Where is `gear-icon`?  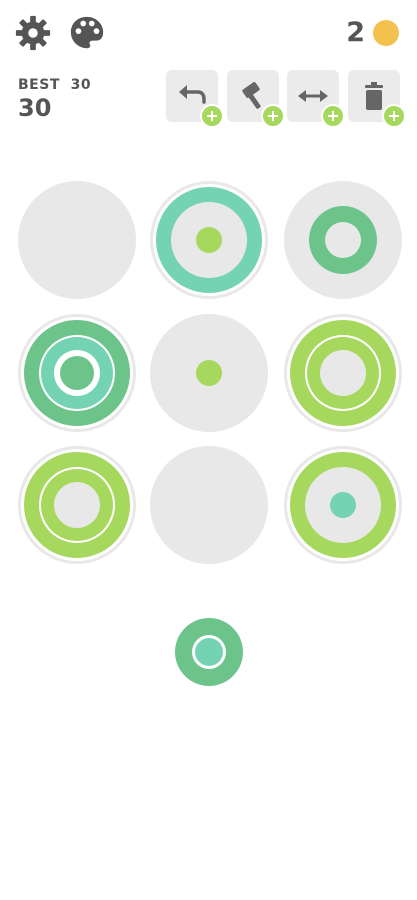 gear-icon is located at coordinates (33, 33).